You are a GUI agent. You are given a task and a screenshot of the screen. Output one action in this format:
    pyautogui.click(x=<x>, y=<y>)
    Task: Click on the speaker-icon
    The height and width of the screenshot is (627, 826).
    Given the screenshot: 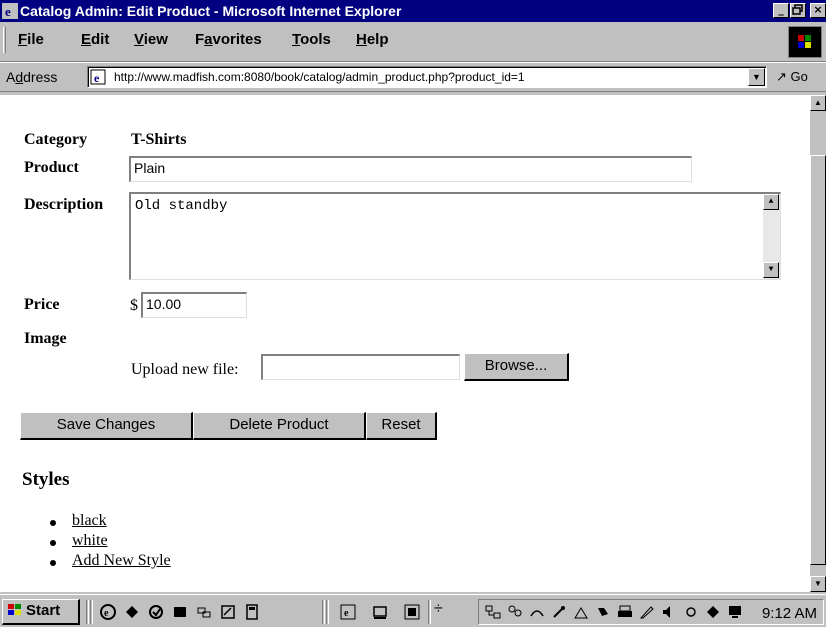 What is the action you would take?
    pyautogui.click(x=669, y=612)
    